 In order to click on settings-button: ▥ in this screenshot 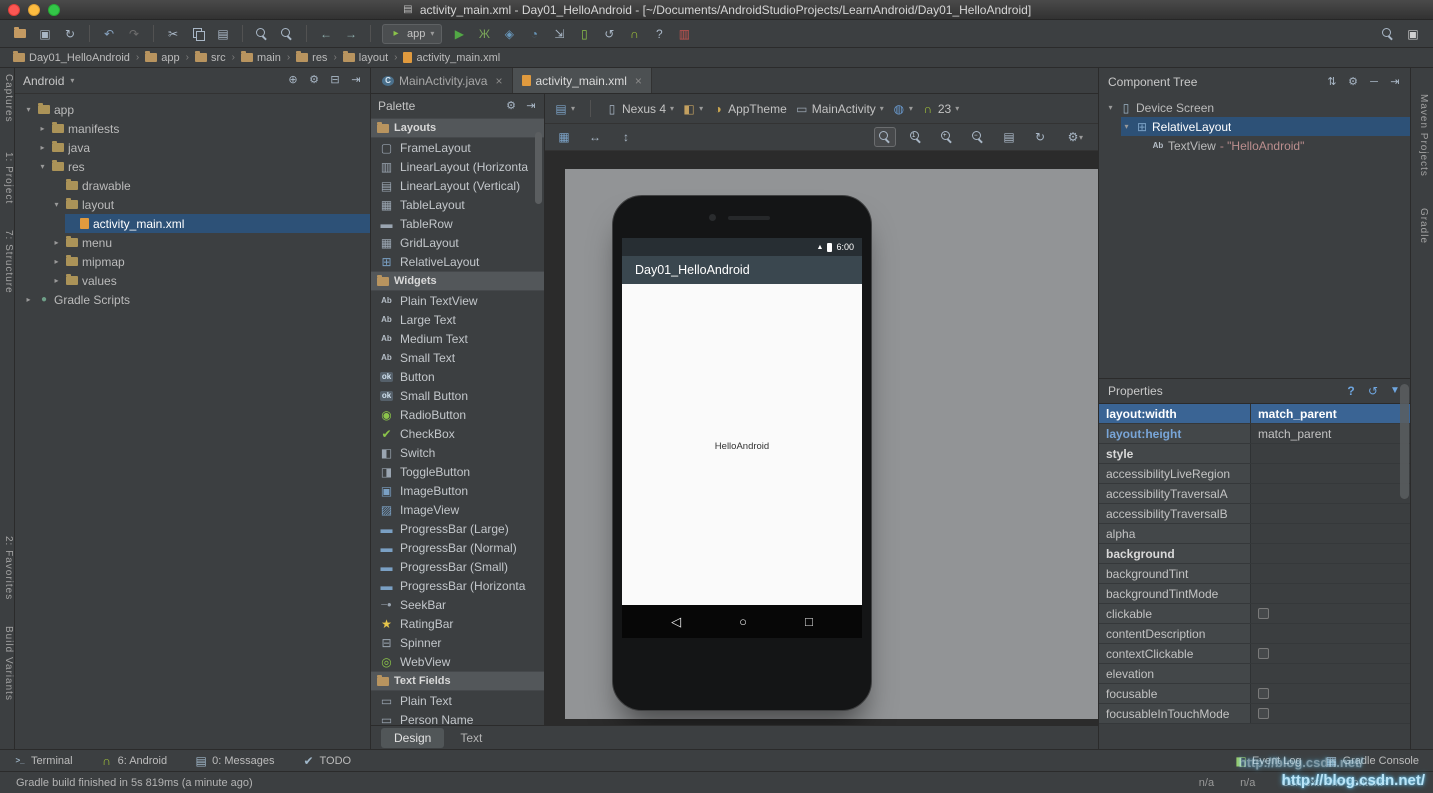, I will do `click(684, 34)`.